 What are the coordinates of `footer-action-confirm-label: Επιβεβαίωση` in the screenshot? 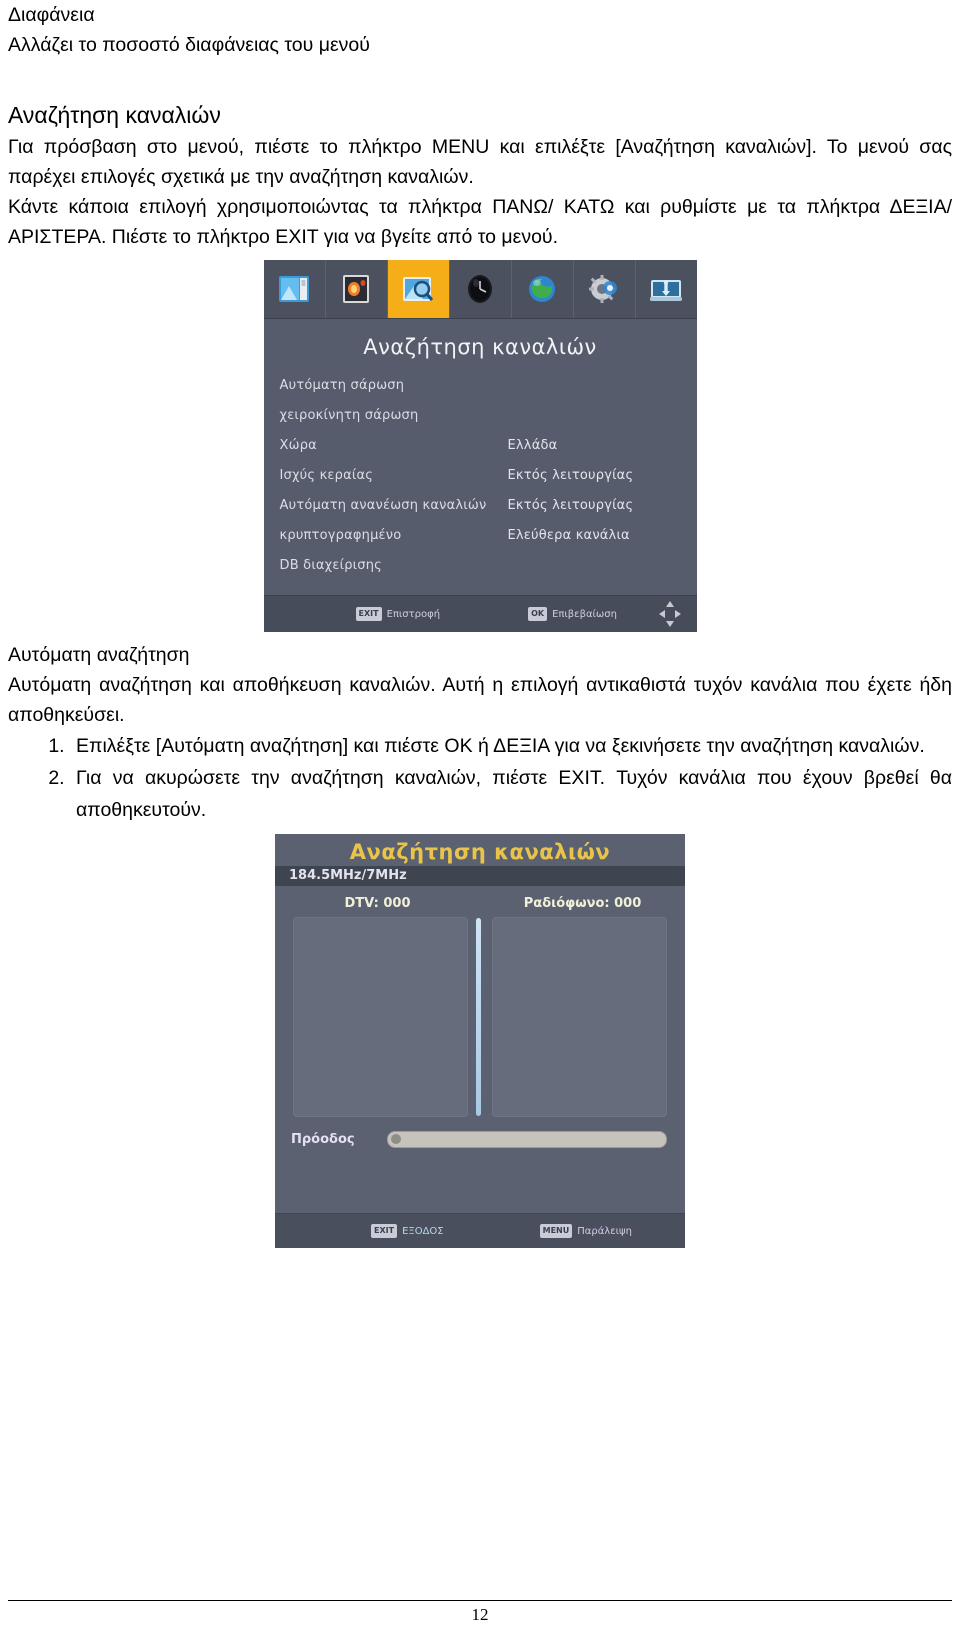 It's located at (584, 614).